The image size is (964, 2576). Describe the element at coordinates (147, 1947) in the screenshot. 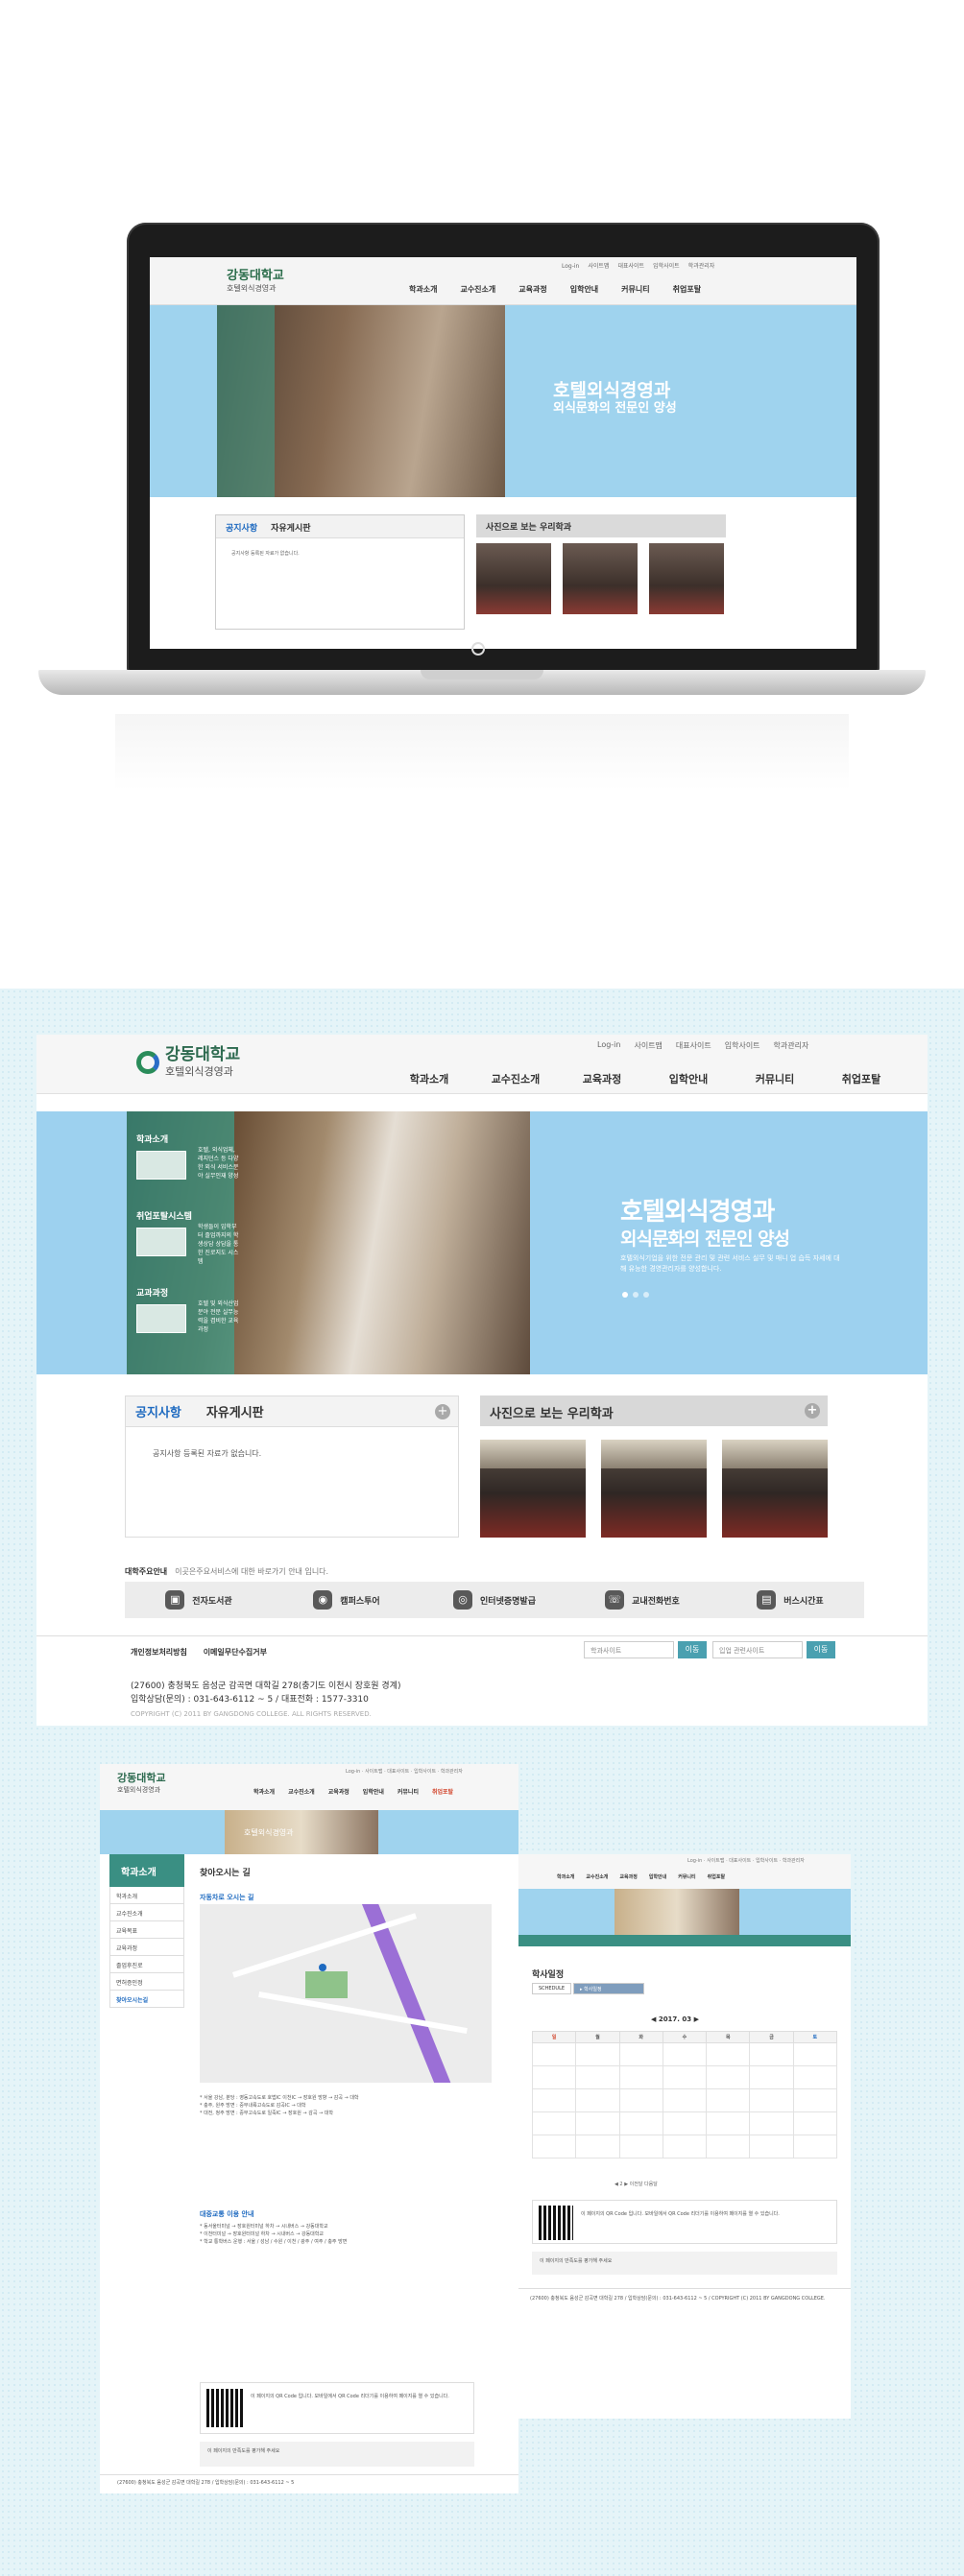

I see `lnb-item: 교육과정` at that location.